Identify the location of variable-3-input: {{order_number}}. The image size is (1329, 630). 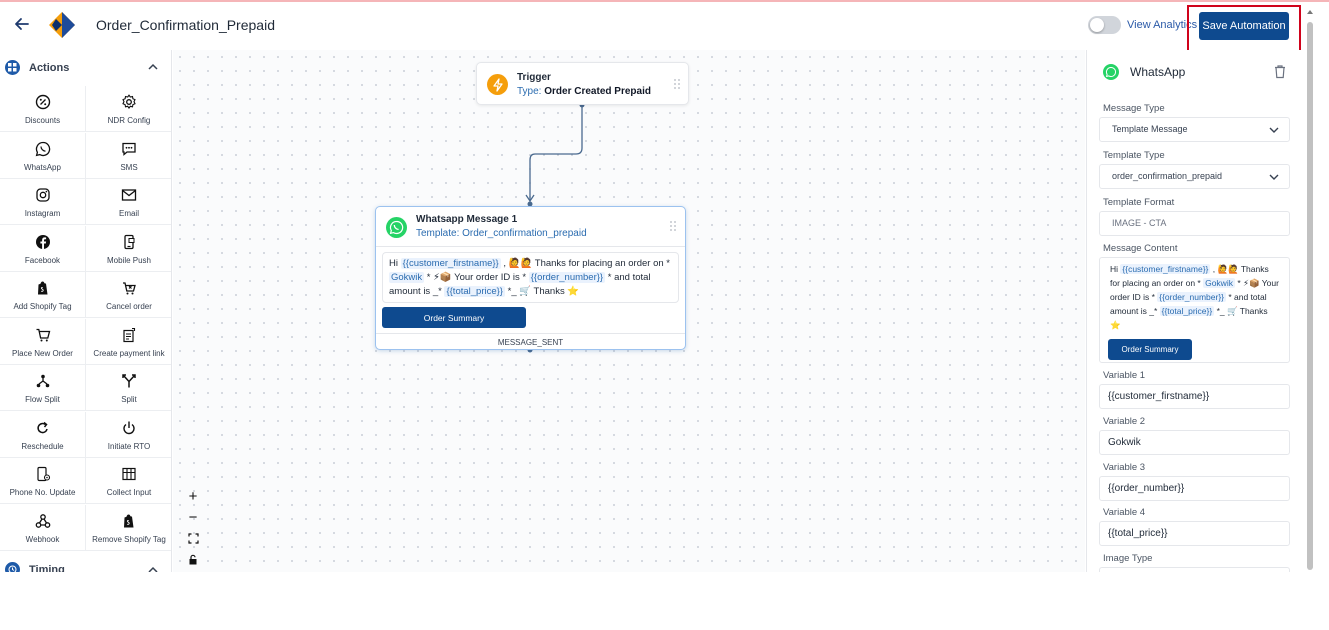
(1194, 488).